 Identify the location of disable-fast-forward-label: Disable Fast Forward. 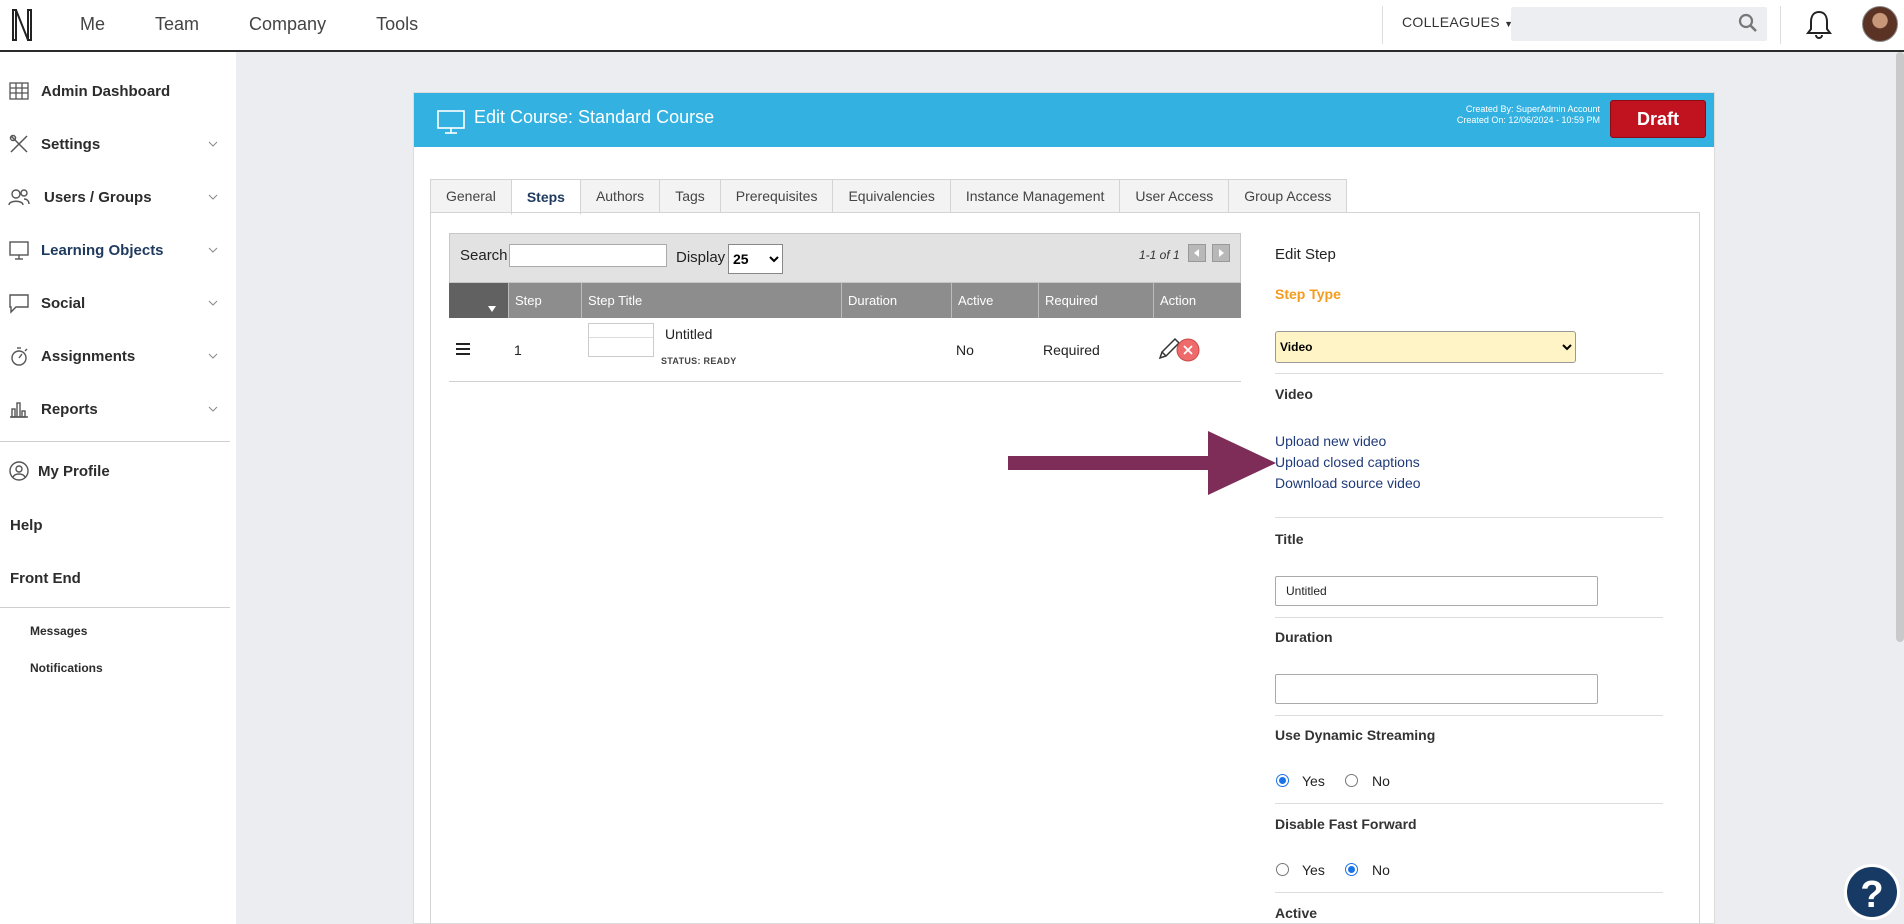
(1346, 824).